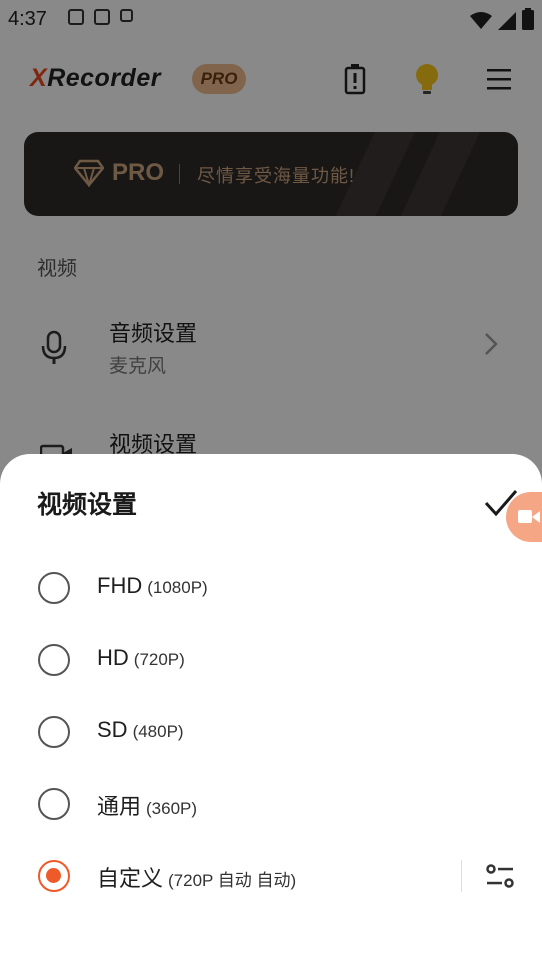 Image resolution: width=542 pixels, height=963 pixels. Describe the element at coordinates (271, 804) in the screenshot. I see `option-general: 通用 (360P)` at that location.